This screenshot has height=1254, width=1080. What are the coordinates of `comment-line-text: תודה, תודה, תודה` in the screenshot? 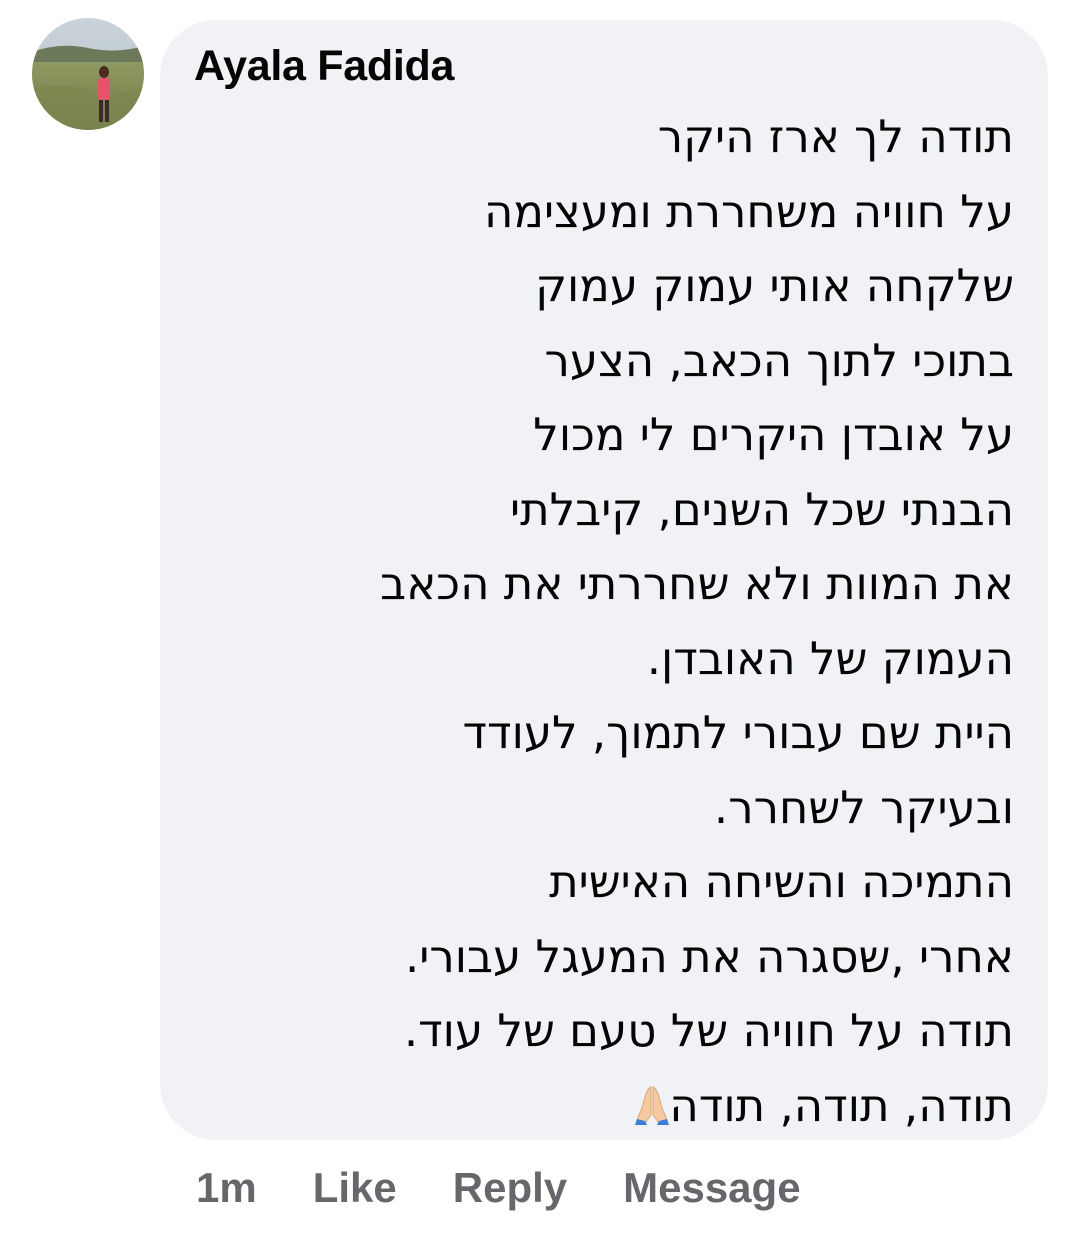 It's located at (841, 1105).